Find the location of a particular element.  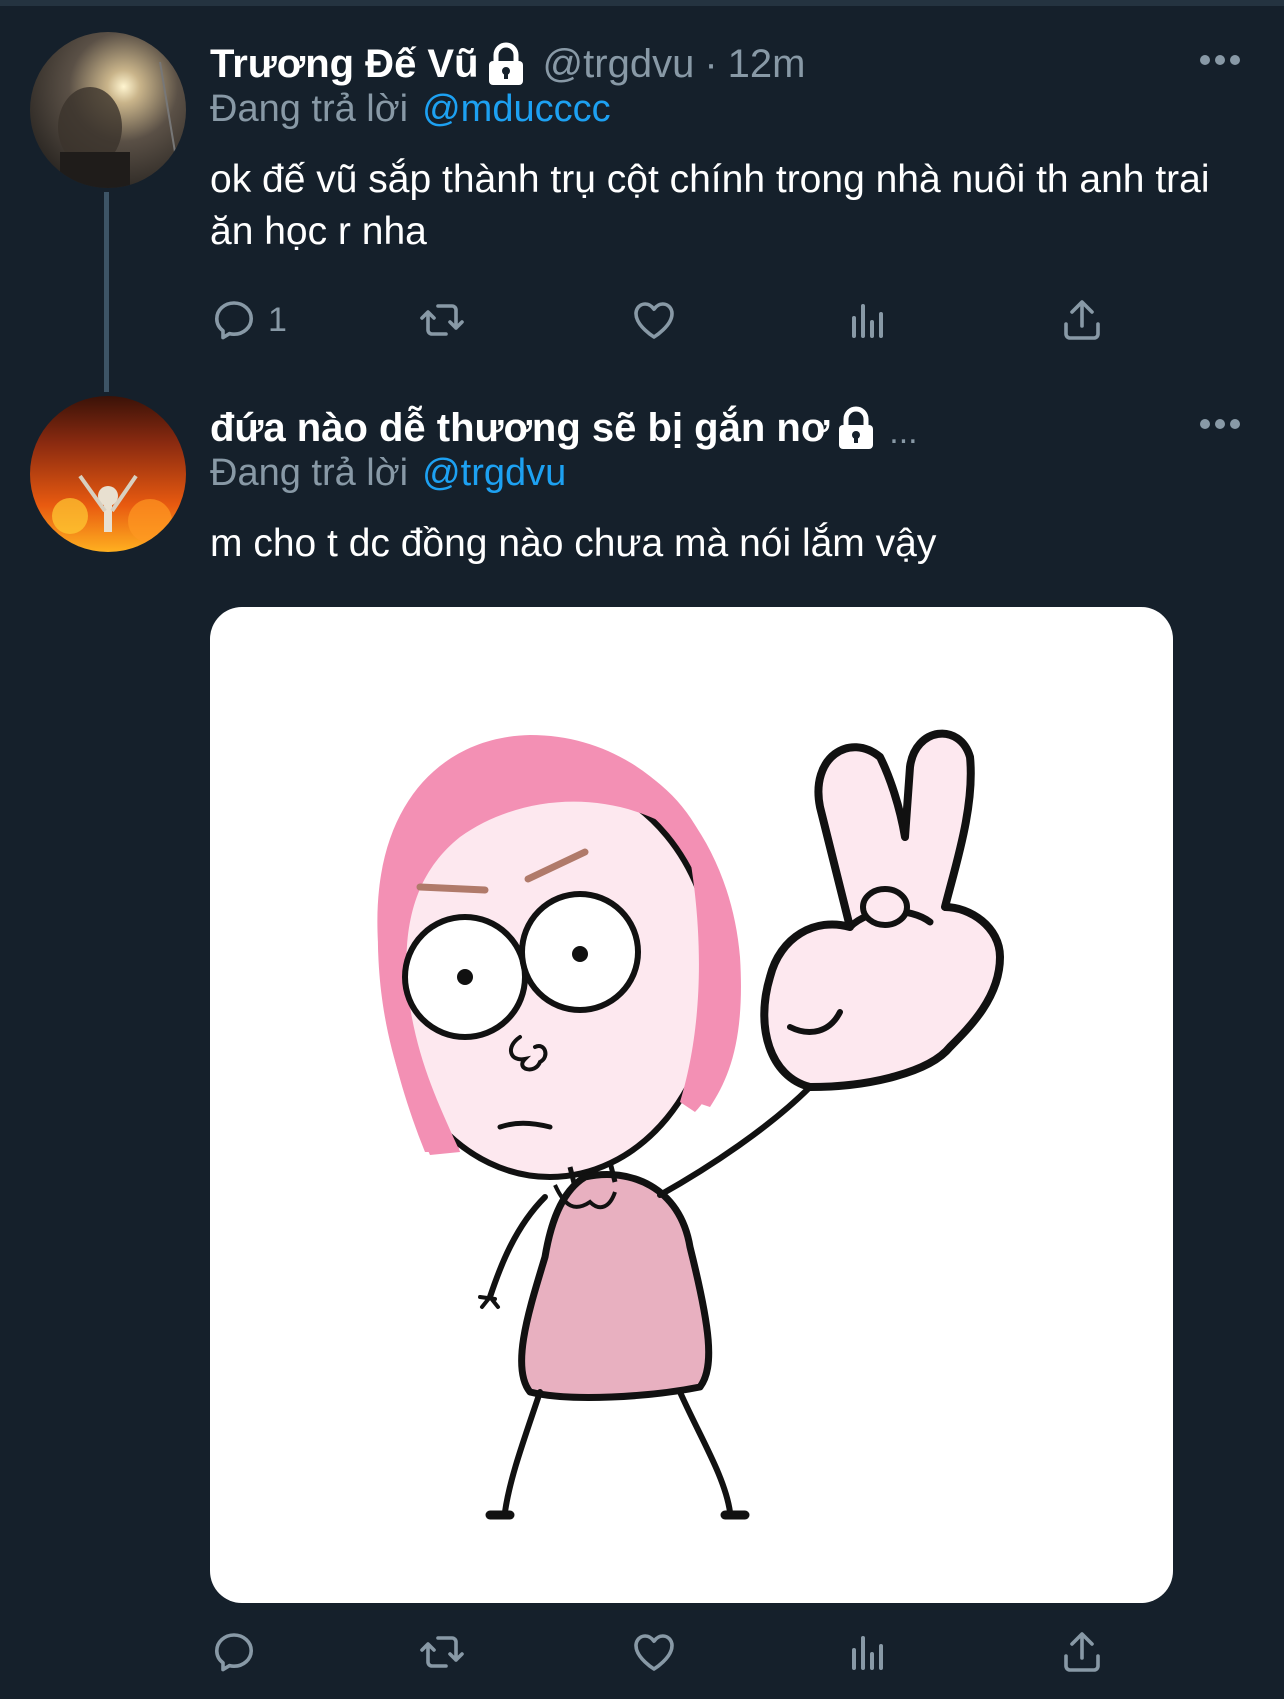

replying-to: Đang trả lời @mducccc is located at coordinates (410, 109).